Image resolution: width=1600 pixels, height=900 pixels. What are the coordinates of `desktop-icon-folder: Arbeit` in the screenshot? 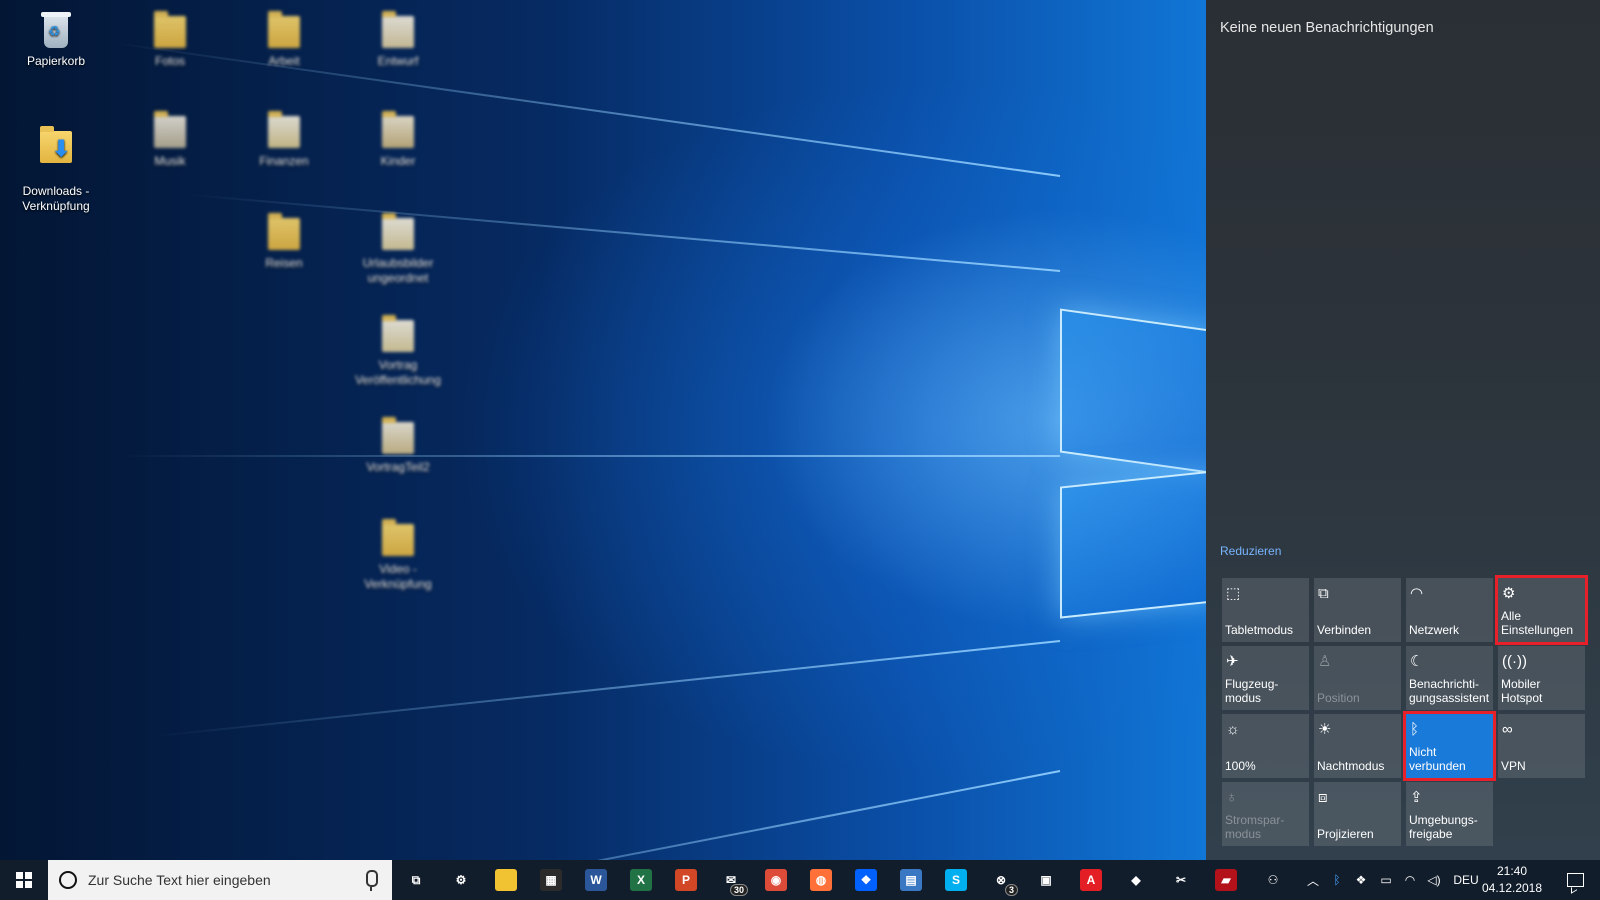 It's located at (284, 39).